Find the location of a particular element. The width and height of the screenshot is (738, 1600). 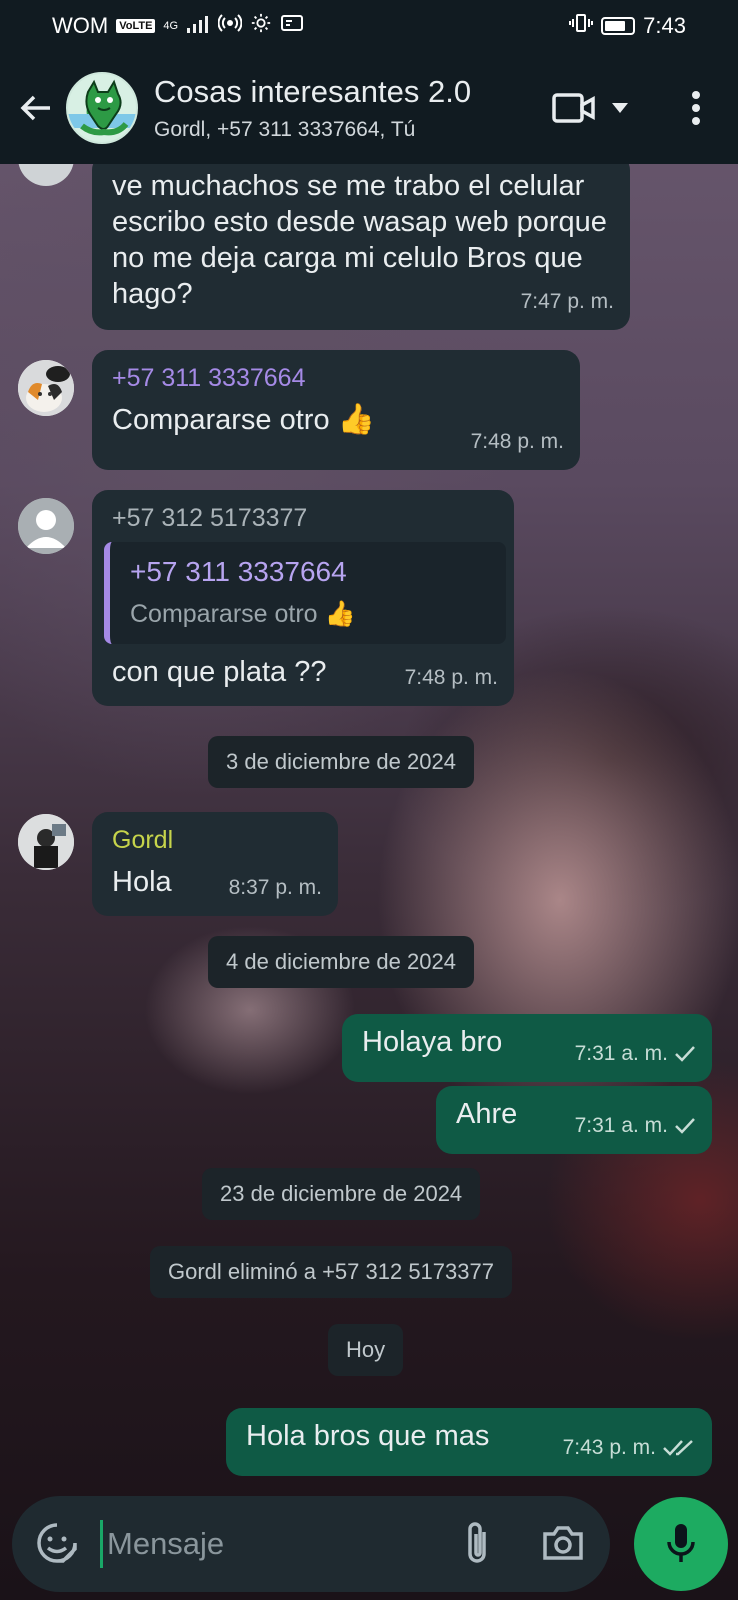

double-check-icon is located at coordinates (678, 1448).